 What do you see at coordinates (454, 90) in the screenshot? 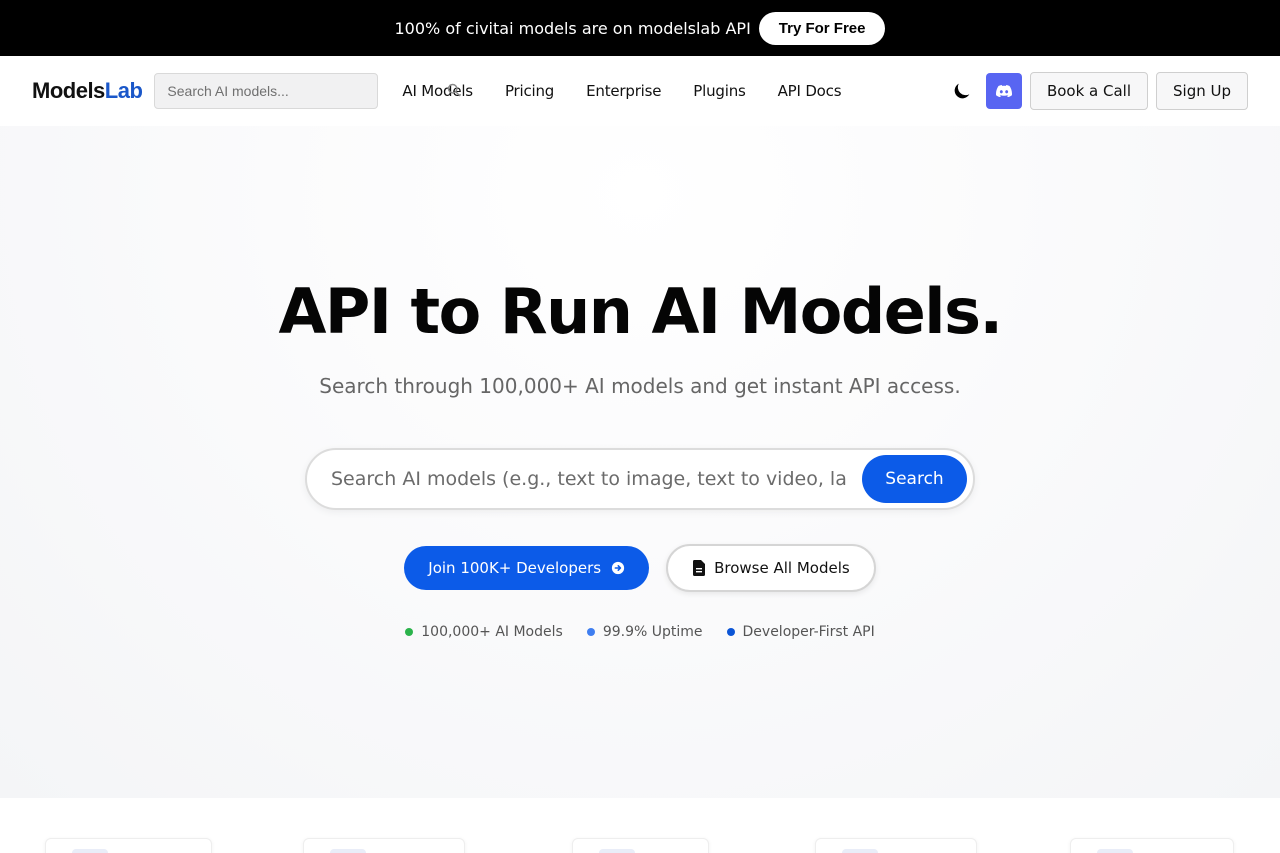
I see `search-icon` at bounding box center [454, 90].